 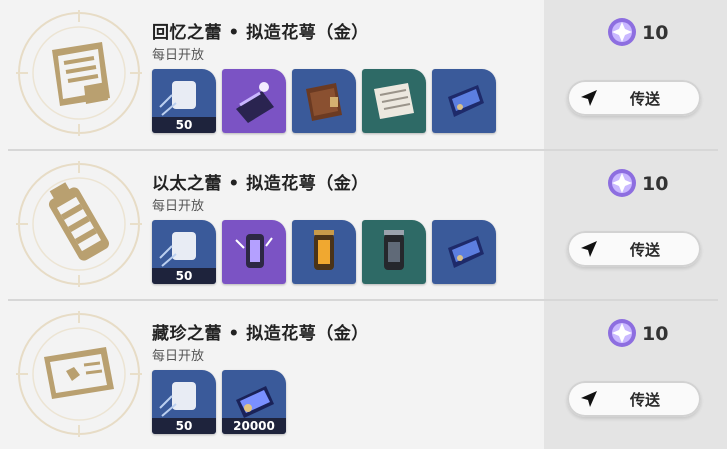 What do you see at coordinates (260, 33) in the screenshot?
I see `calyx-title: 回忆之蕾 • 拟造花萼（金）` at bounding box center [260, 33].